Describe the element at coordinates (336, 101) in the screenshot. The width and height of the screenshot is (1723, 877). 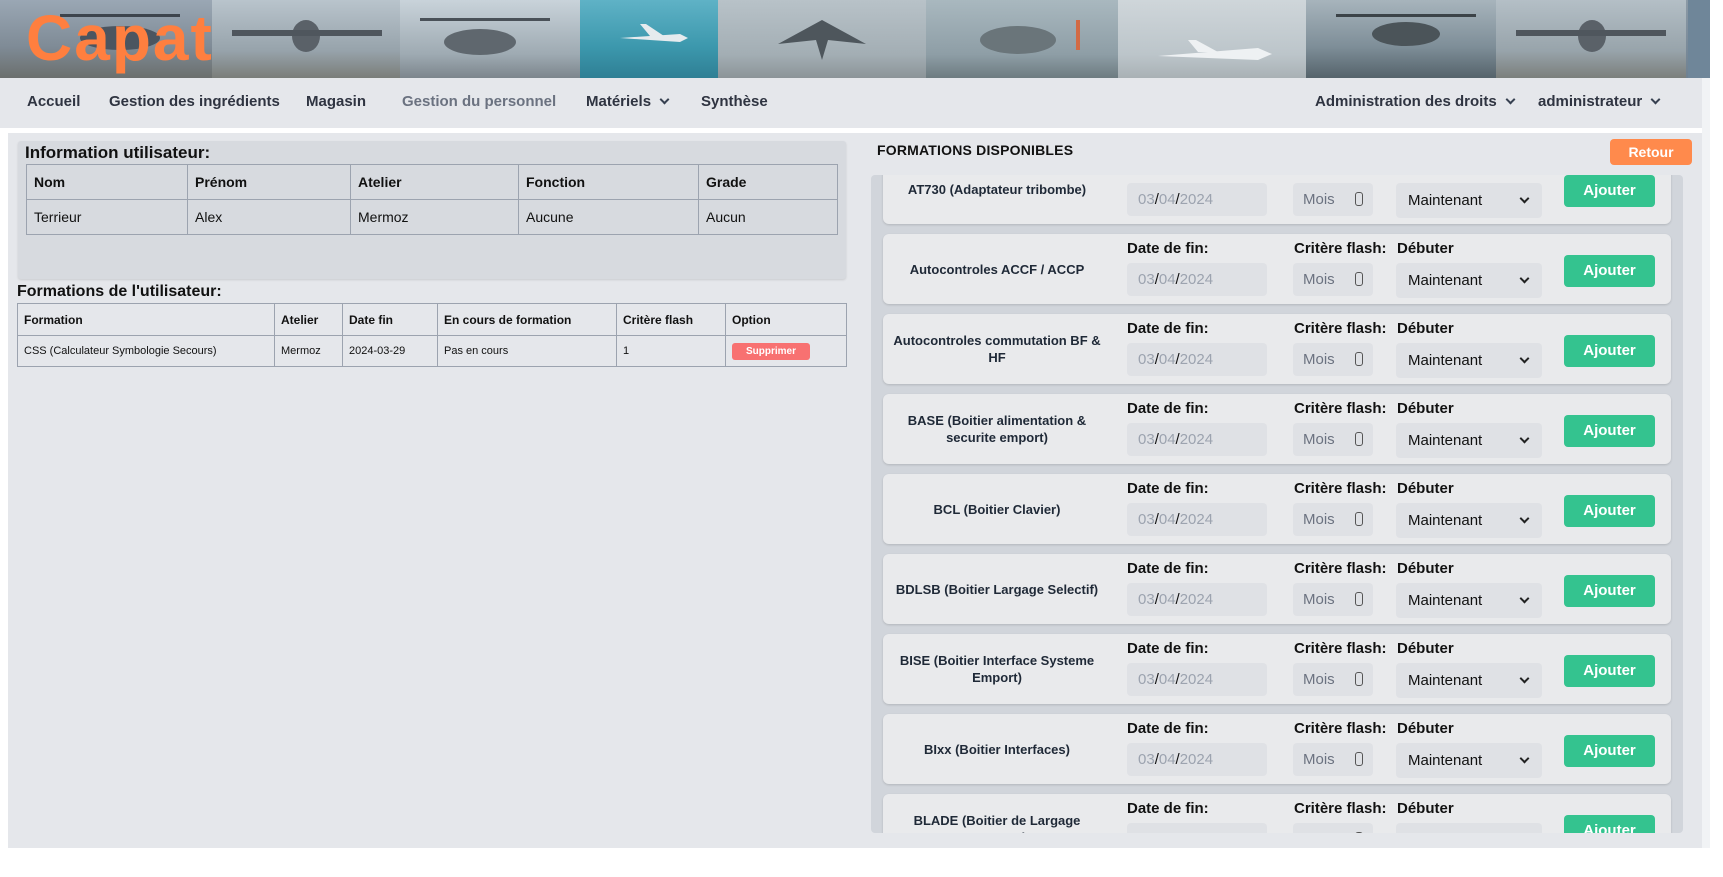
I see `nav-magasin: Magasin` at that location.